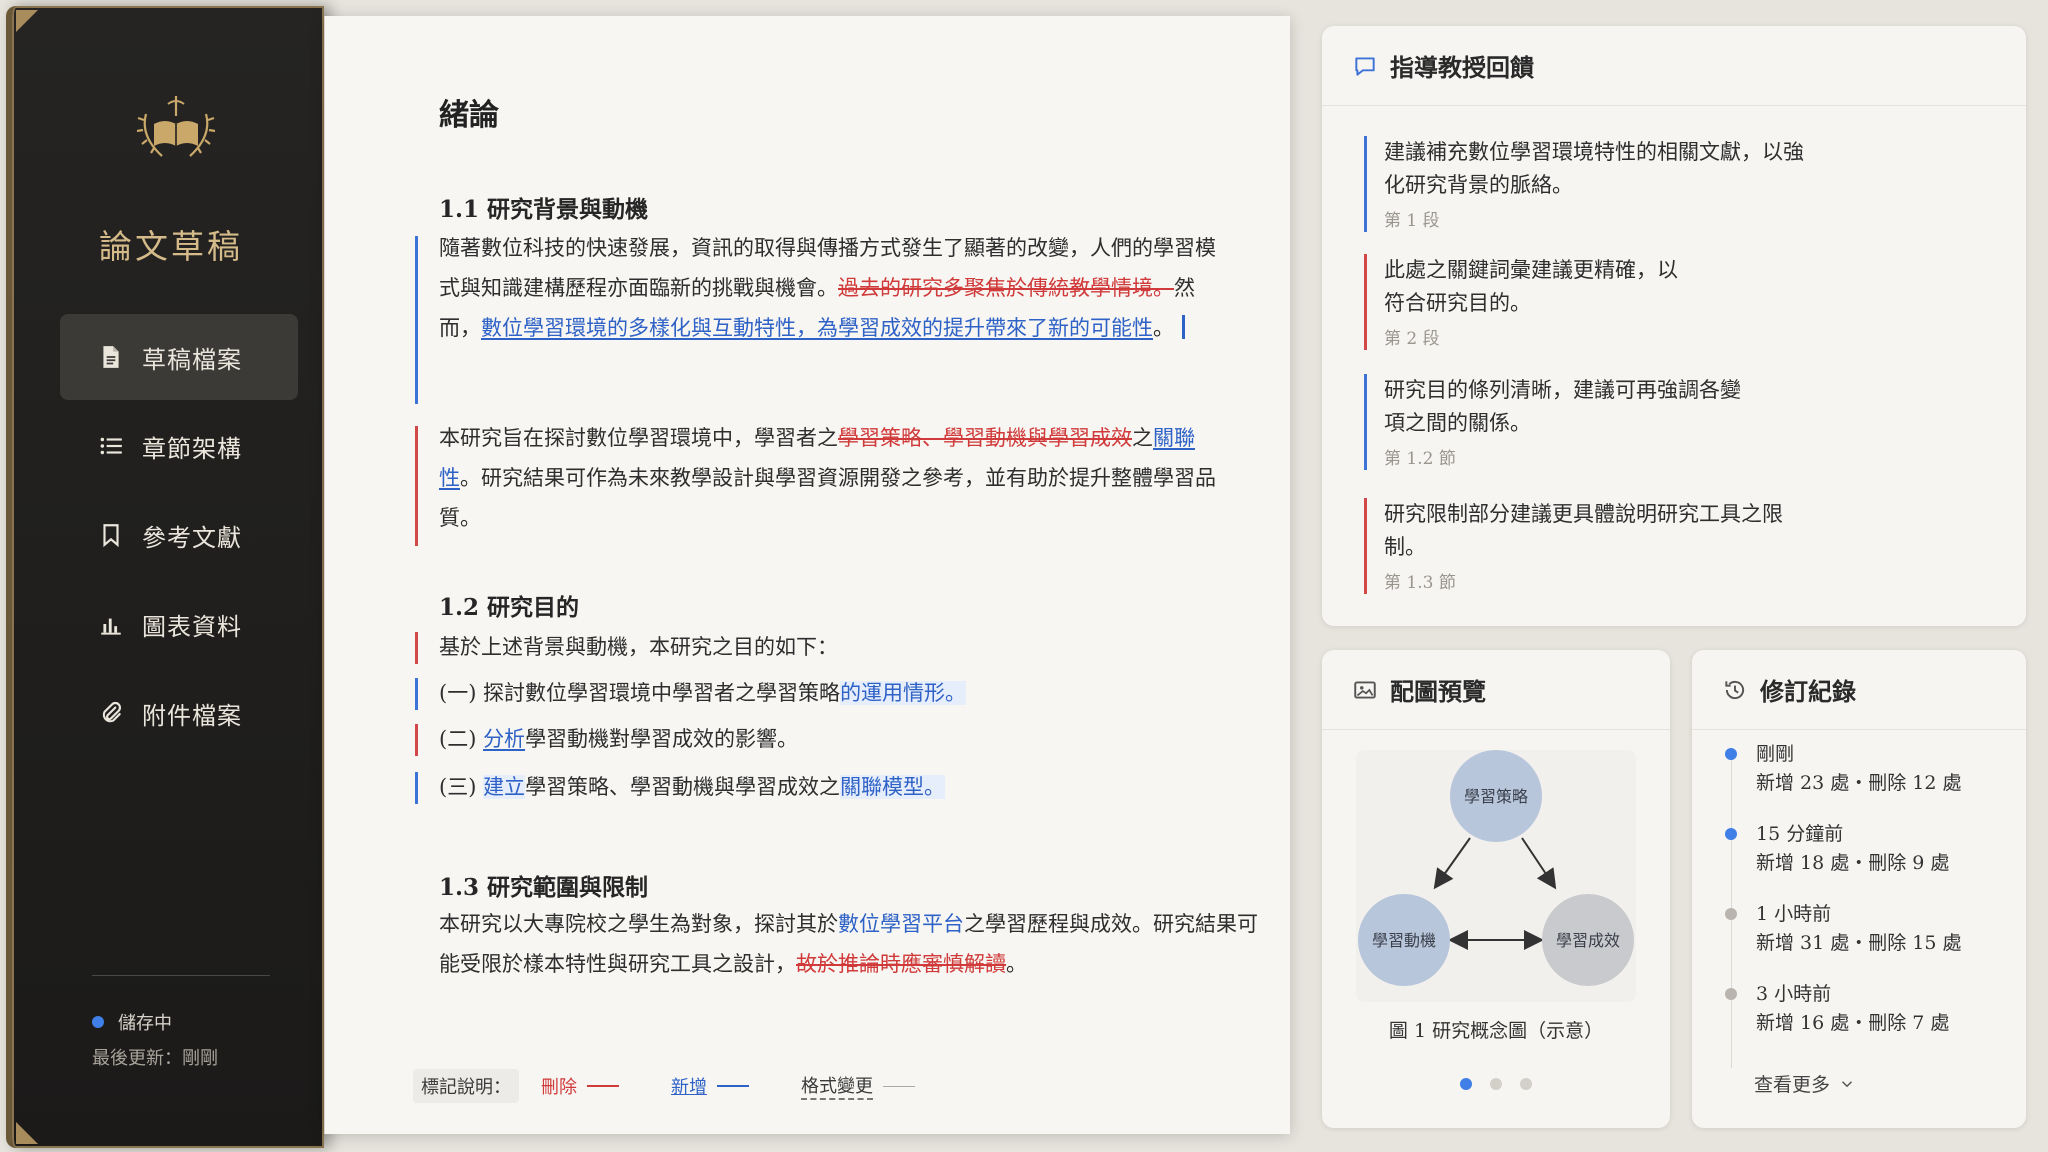 The width and height of the screenshot is (2048, 1152). What do you see at coordinates (1365, 690) in the screenshot?
I see `image-icon` at bounding box center [1365, 690].